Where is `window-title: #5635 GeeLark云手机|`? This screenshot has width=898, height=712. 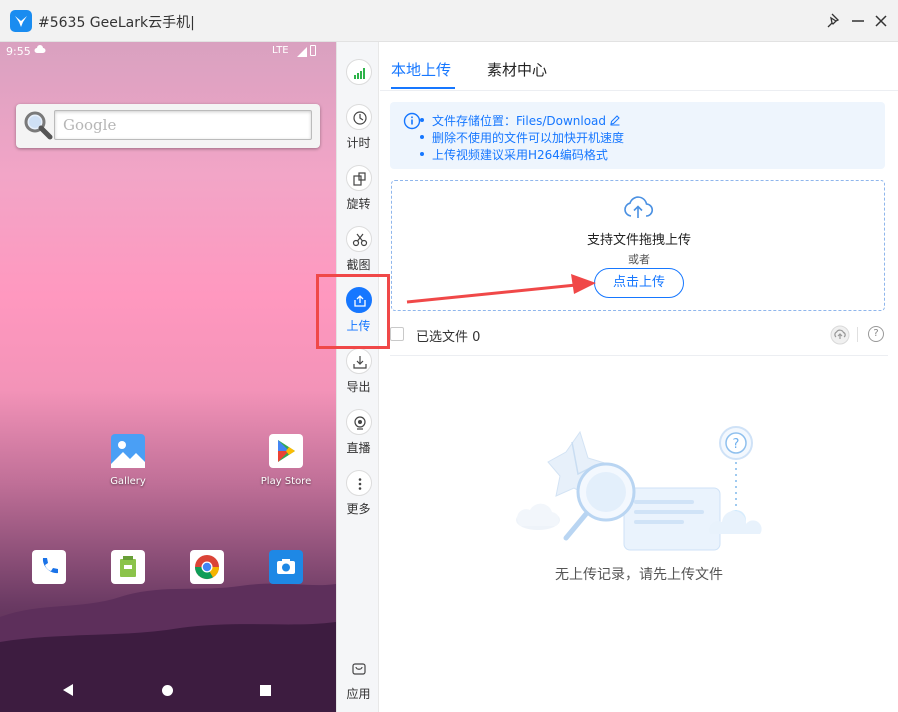 window-title: #5635 GeeLark云手机| is located at coordinates (116, 23).